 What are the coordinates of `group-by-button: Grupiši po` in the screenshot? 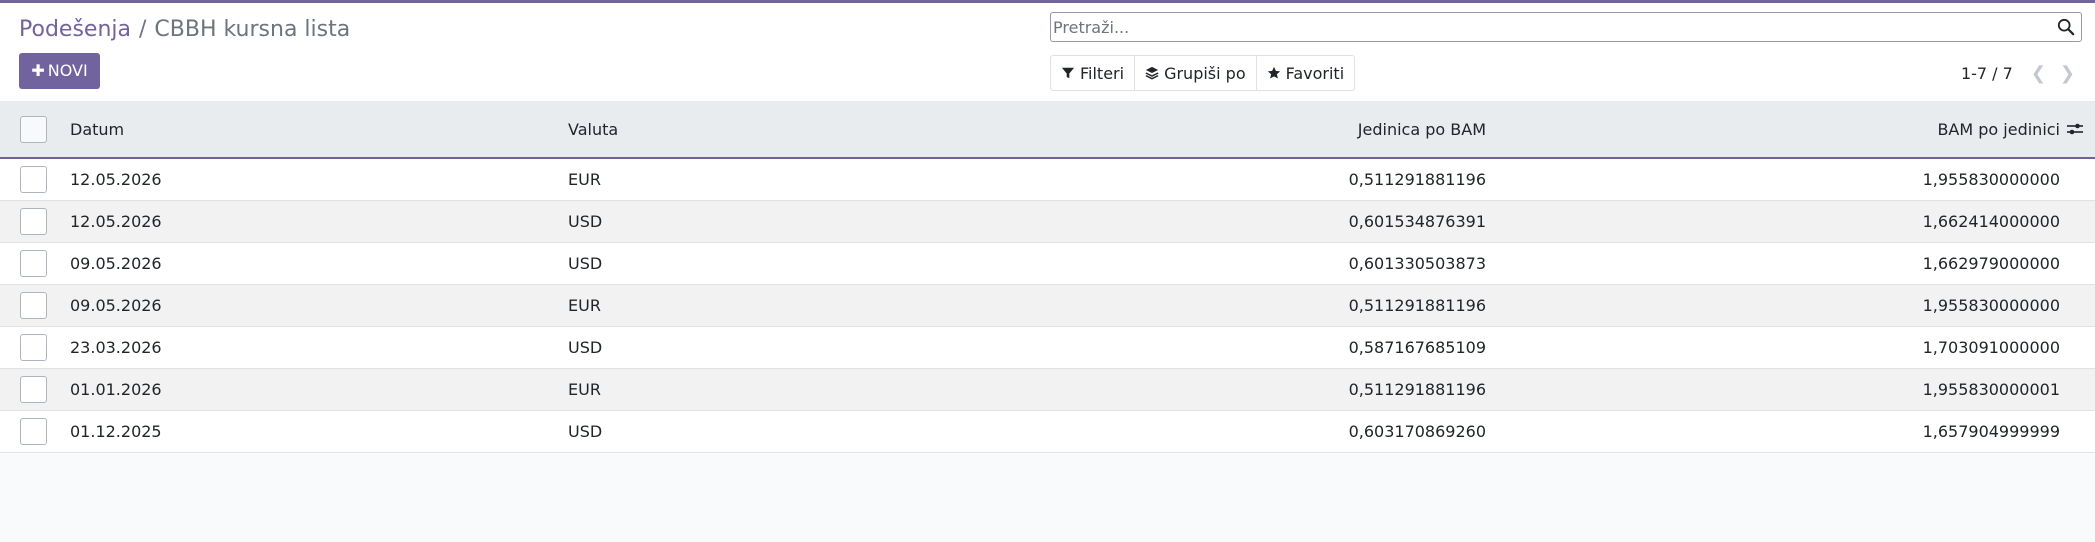 It's located at (1196, 73).